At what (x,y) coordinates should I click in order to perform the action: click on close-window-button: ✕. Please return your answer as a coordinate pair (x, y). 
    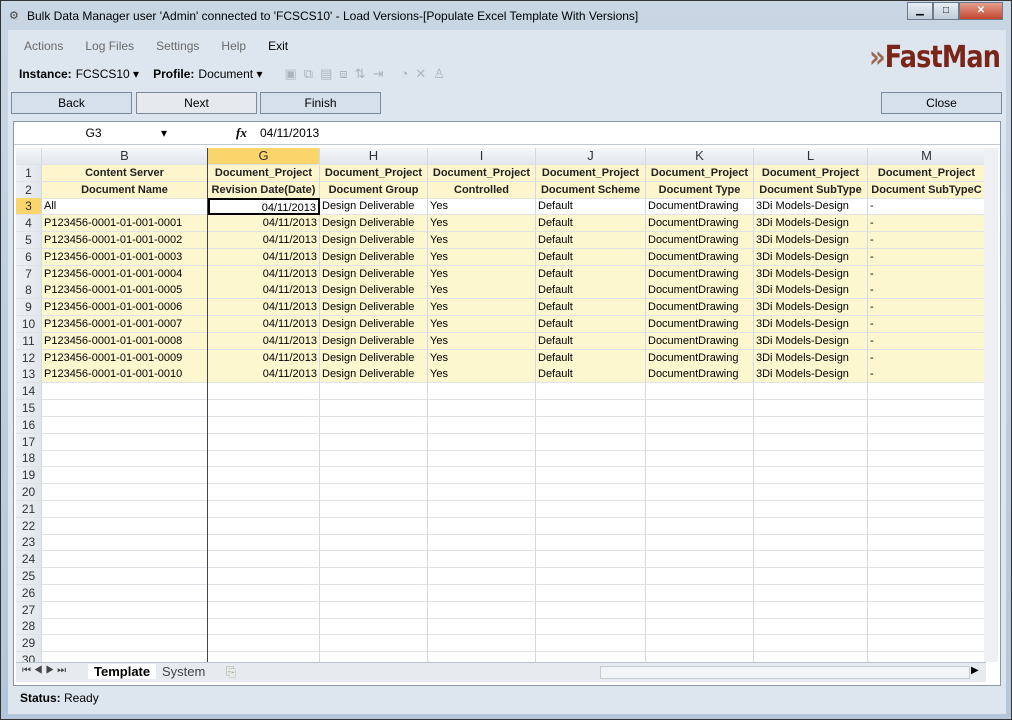
    Looking at the image, I should click on (981, 11).